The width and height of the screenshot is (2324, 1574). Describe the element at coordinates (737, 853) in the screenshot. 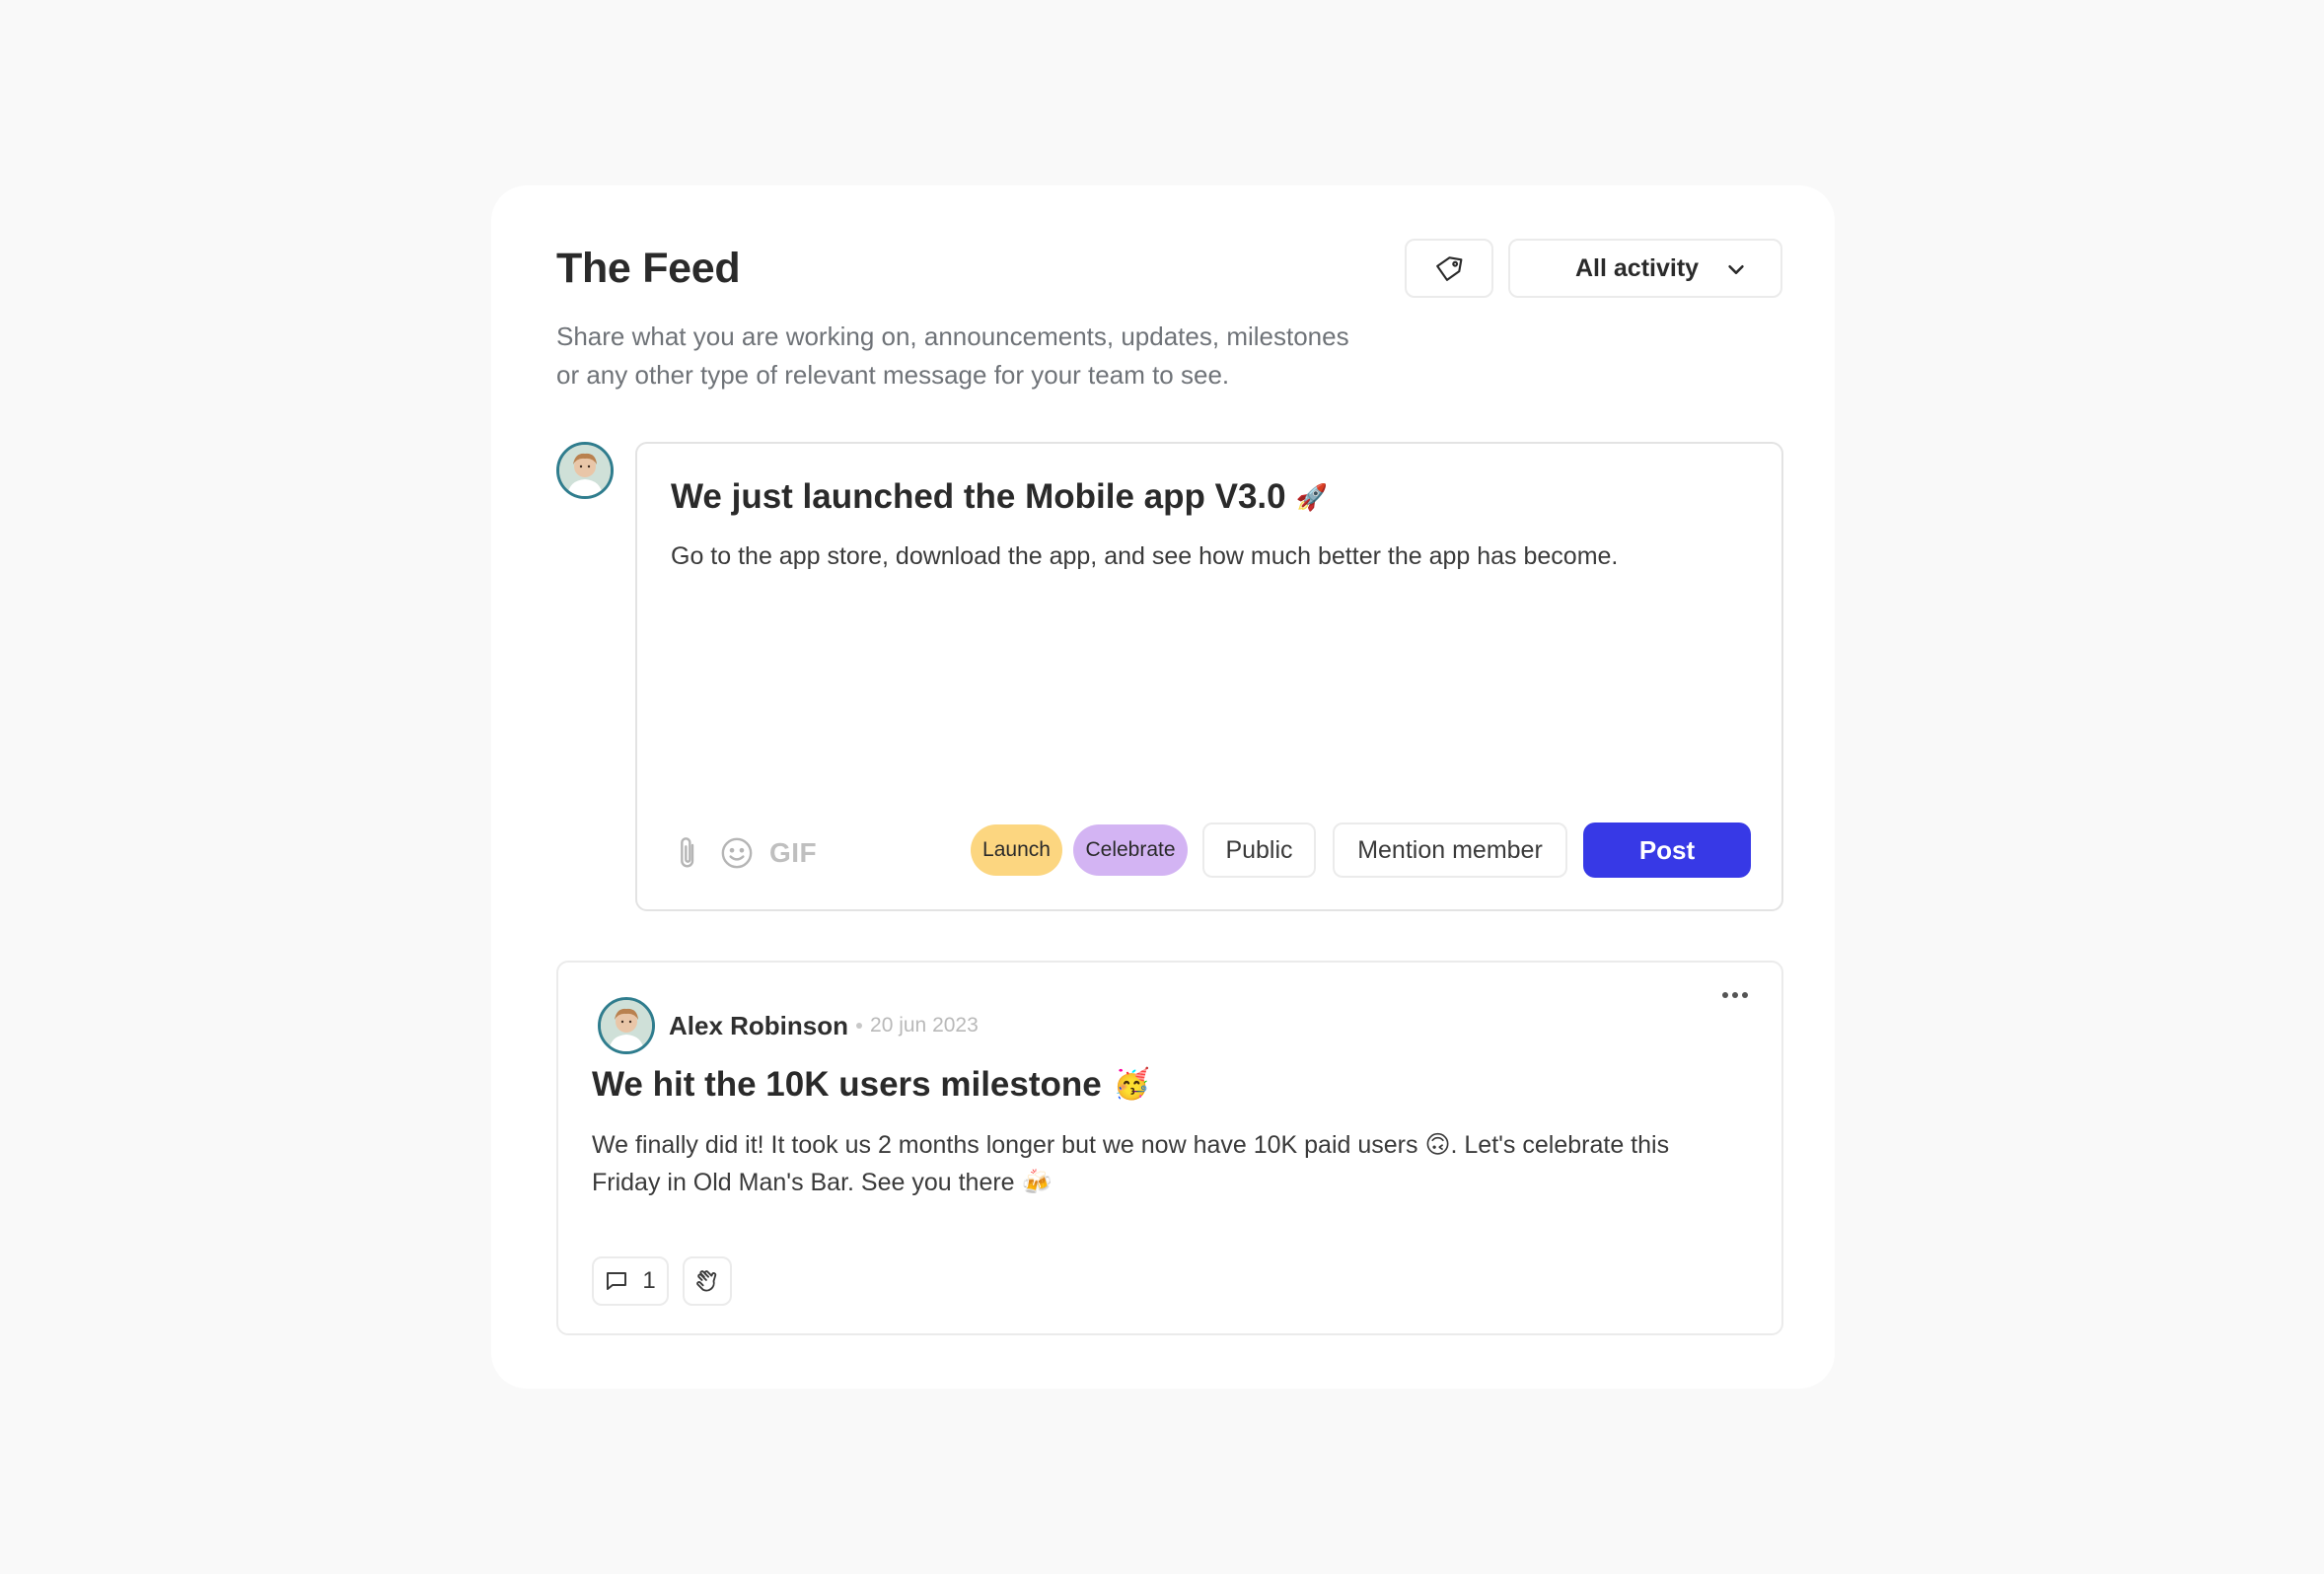

I see `emoji-icon` at that location.